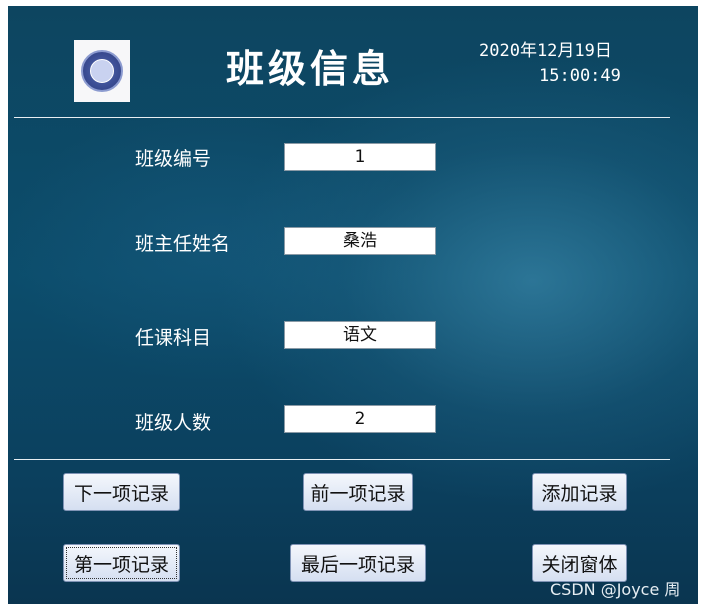  Describe the element at coordinates (173, 423) in the screenshot. I see `class-size-label: 班级人数` at that location.